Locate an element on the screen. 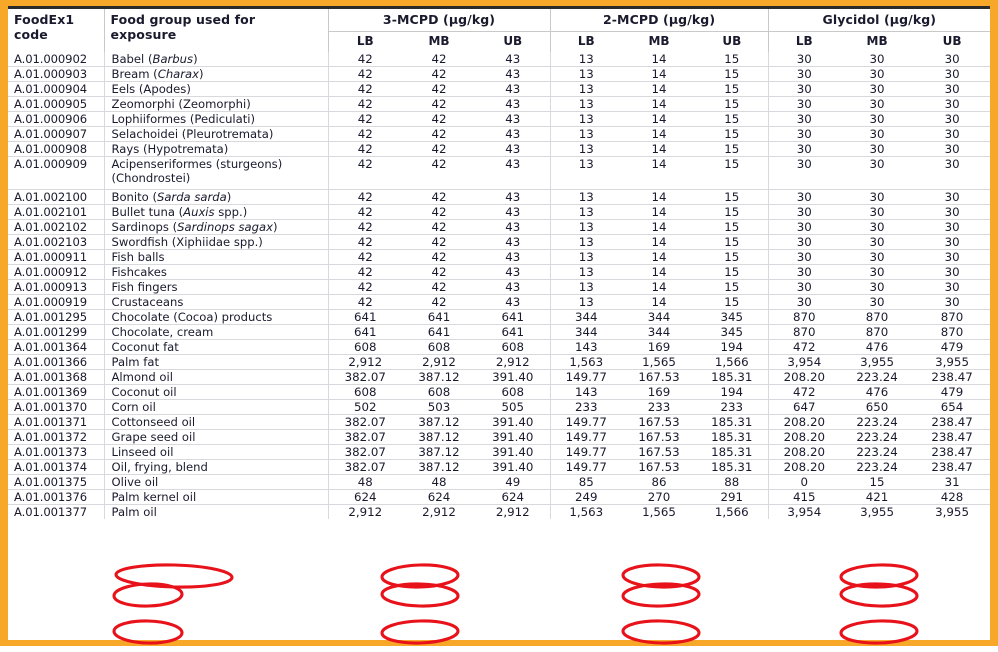  header-group-2mcpd: 2-MCPD (µg/kg) is located at coordinates (659, 20).